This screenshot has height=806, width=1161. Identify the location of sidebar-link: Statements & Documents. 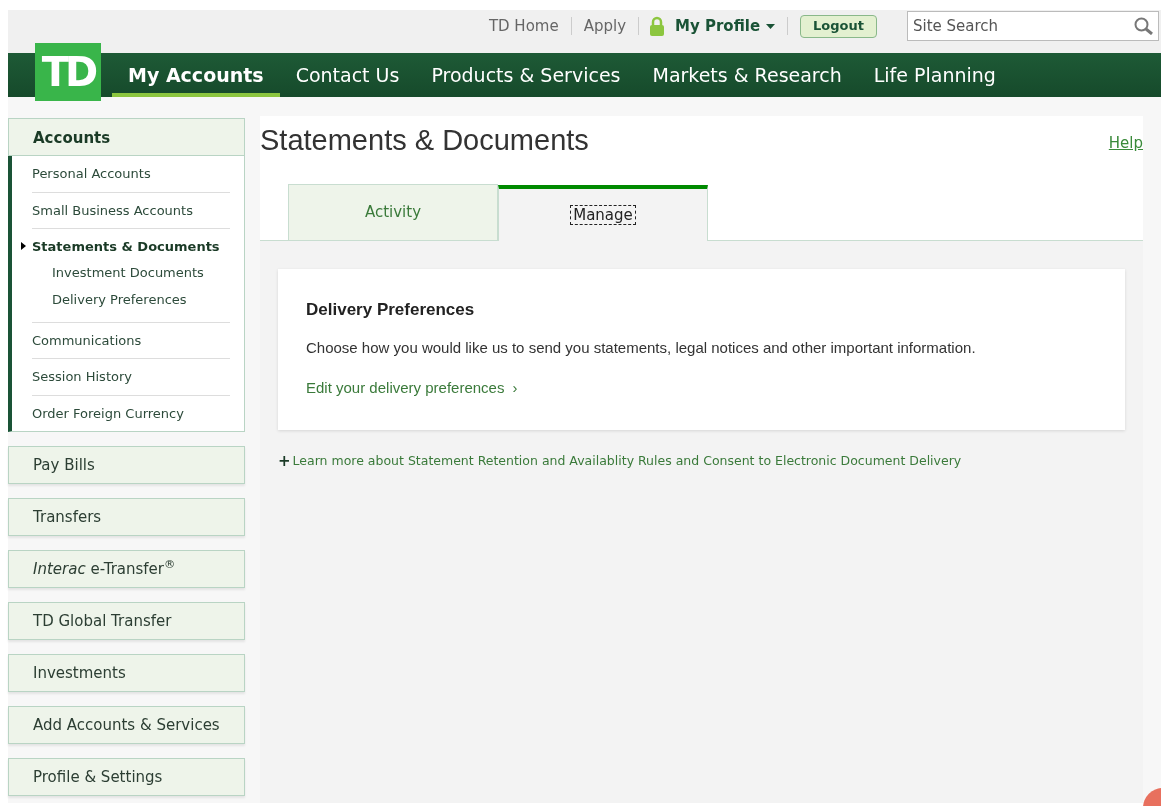
(131, 244).